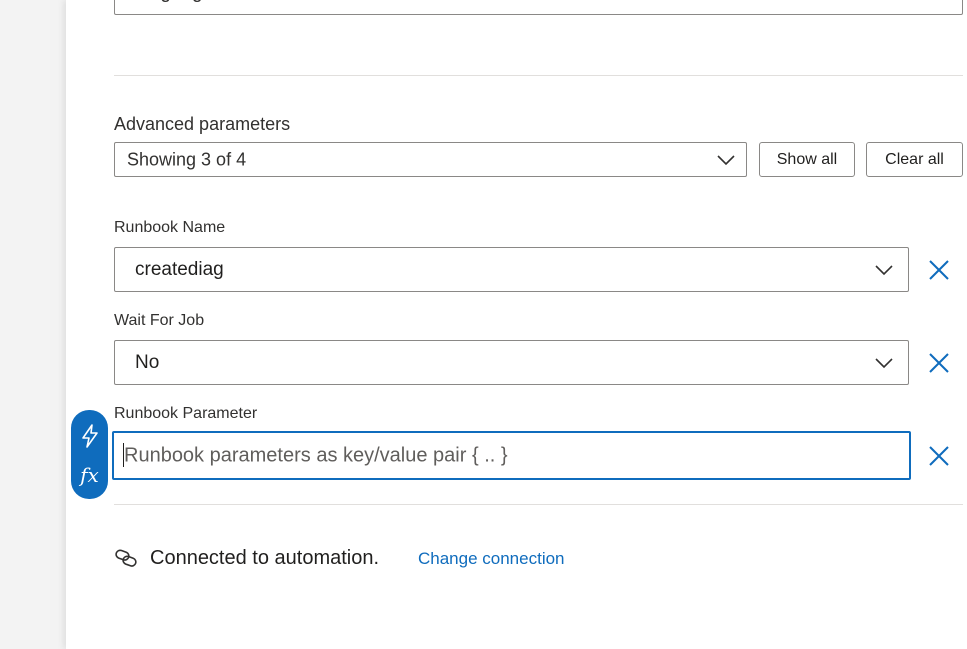 The height and width of the screenshot is (649, 967). Describe the element at coordinates (914, 159) in the screenshot. I see `clear-all-button: Clear all` at that location.